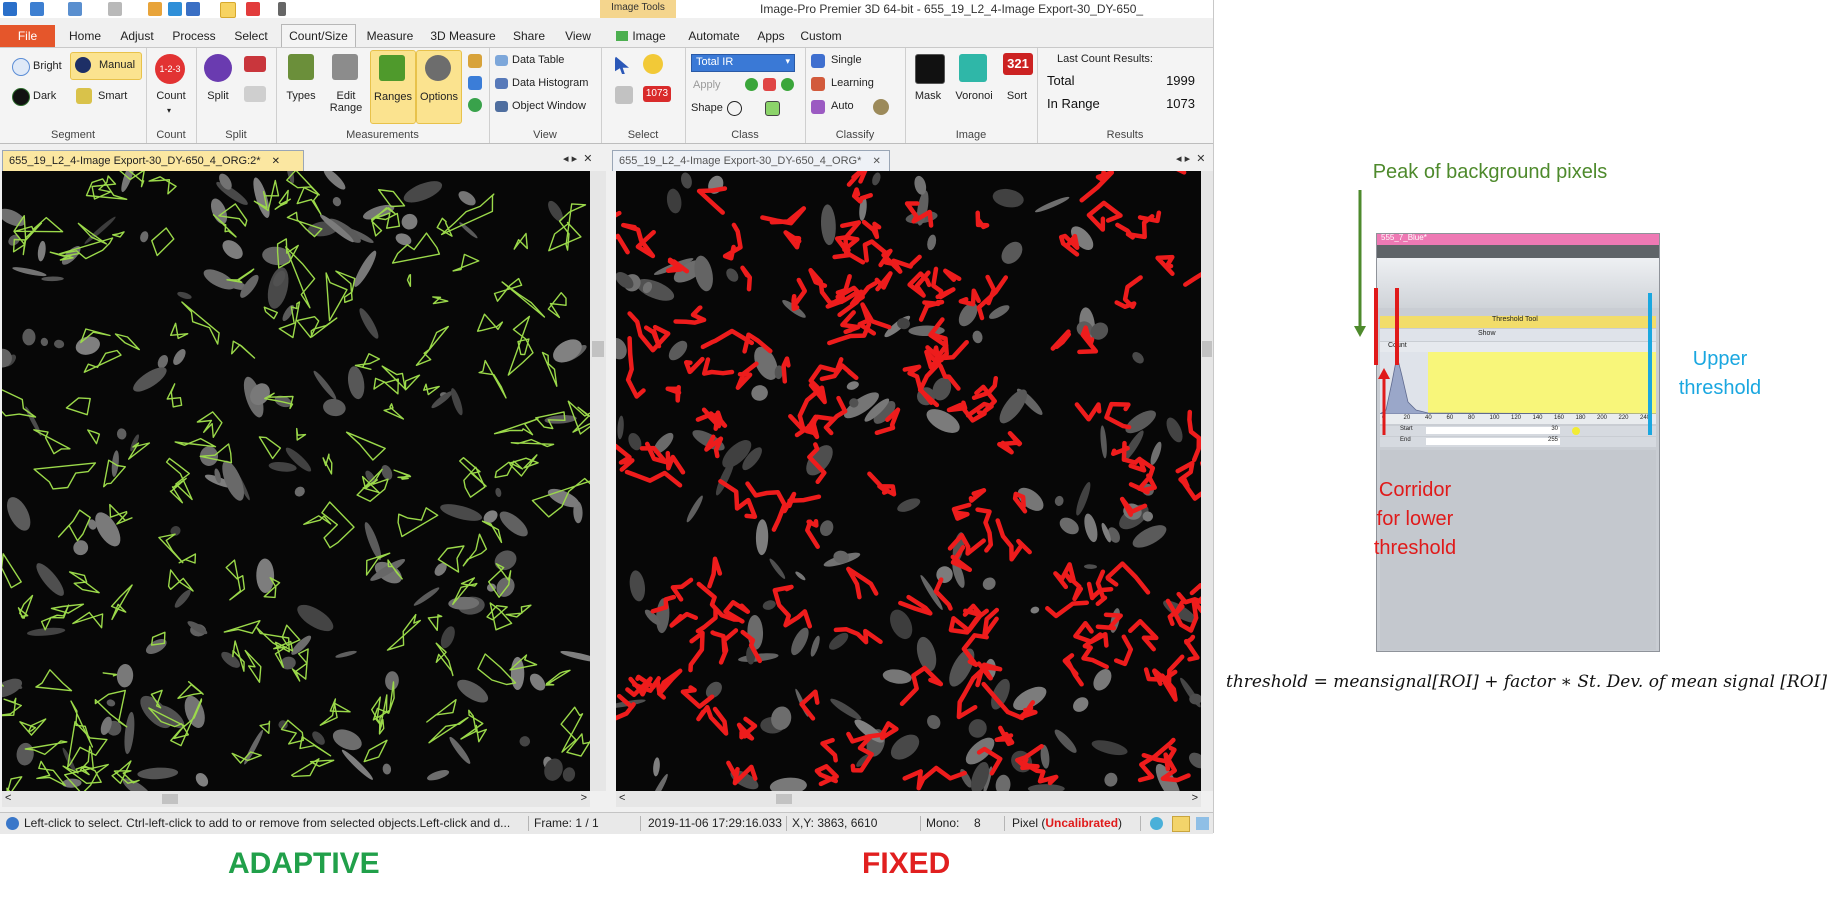  Describe the element at coordinates (1207, 481) in the screenshot. I see `vertical-scrollbar-right` at that location.